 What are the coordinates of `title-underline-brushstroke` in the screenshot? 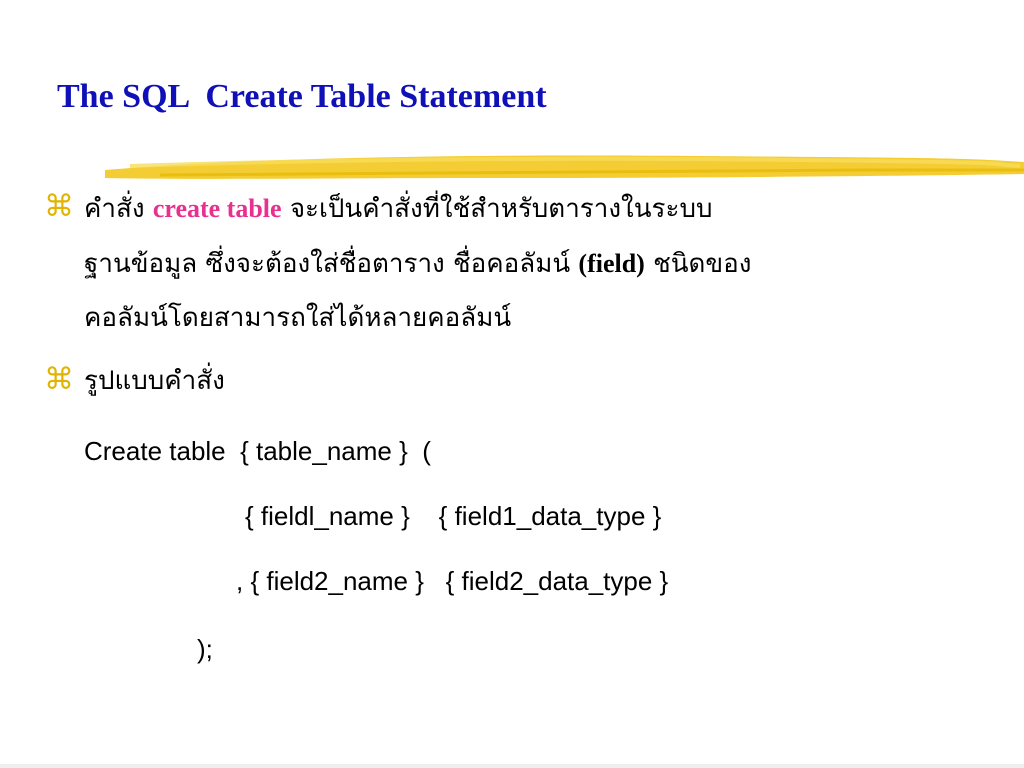 It's located at (564, 167).